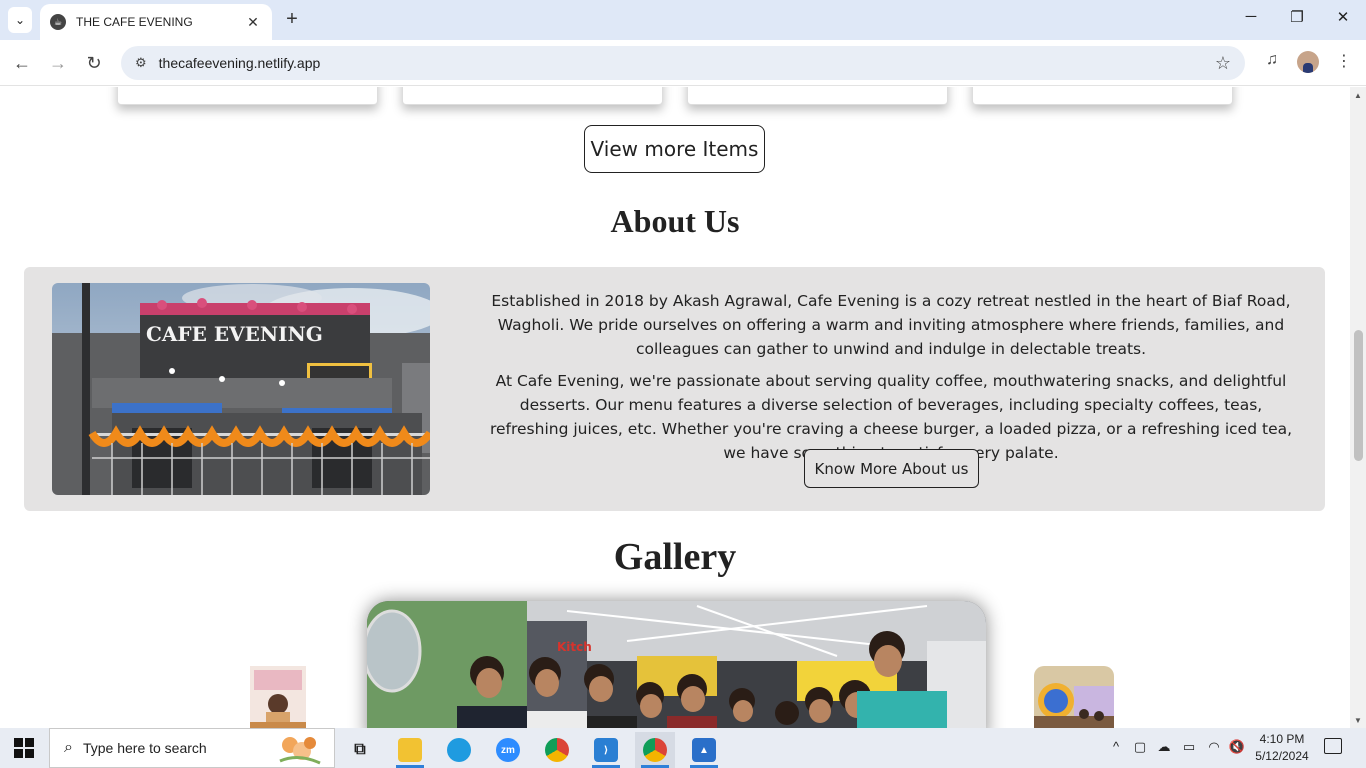  I want to click on tab-strip: ⌄ ☕ THE CAFE EVENING ✕ + ─ ❐ ✕, so click(683, 20).